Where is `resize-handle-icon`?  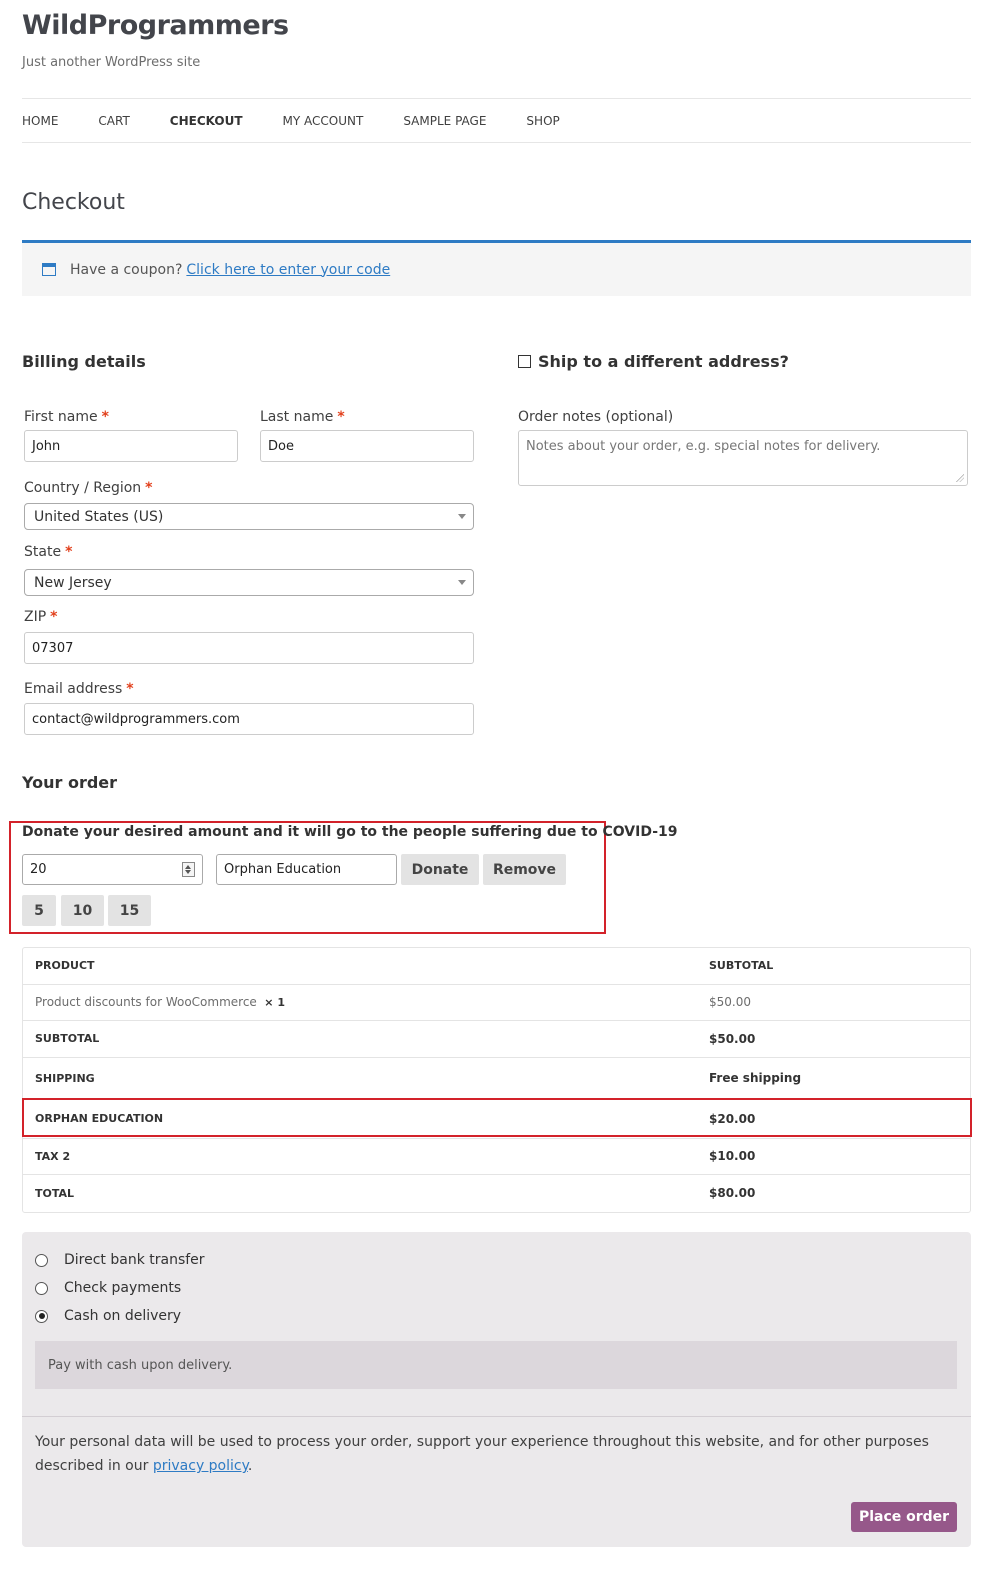
resize-handle-icon is located at coordinates (960, 478).